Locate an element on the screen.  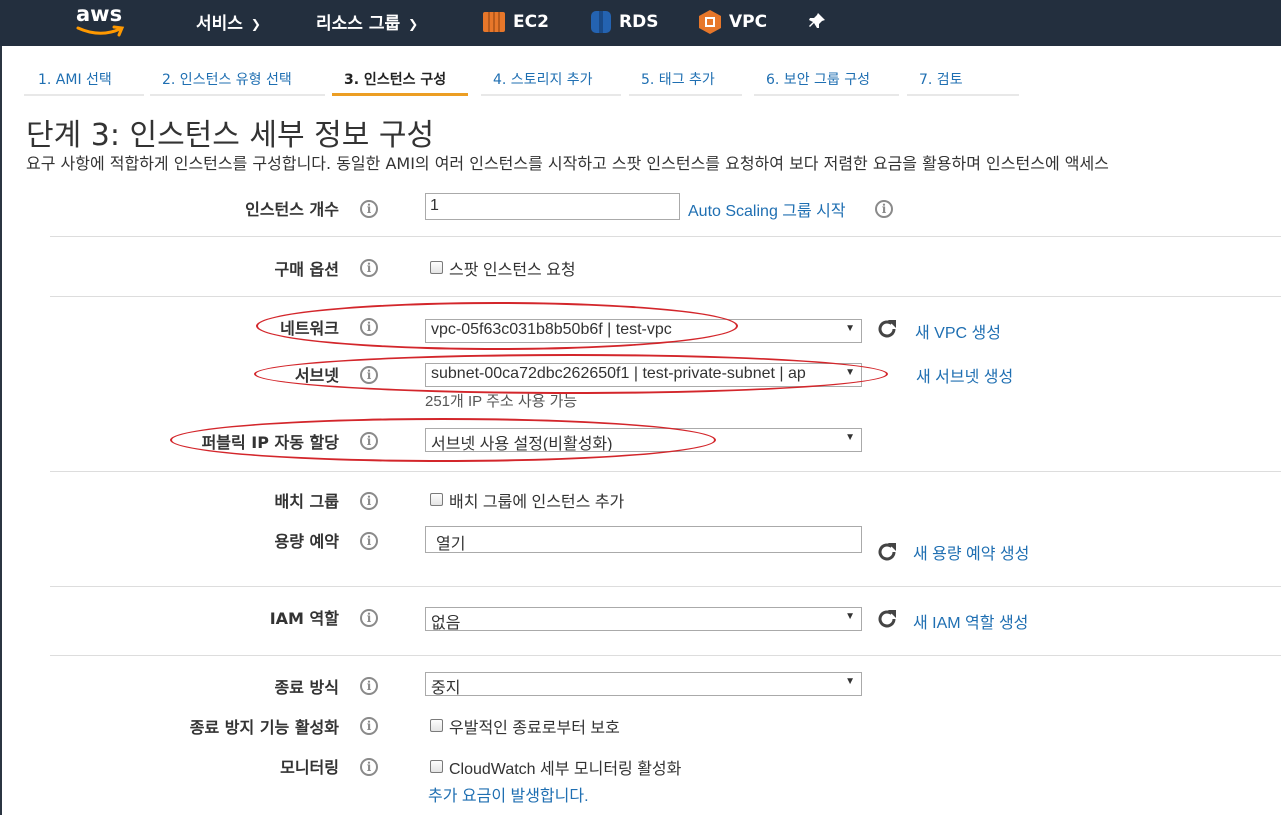
vpc-shortcut: VPC is located at coordinates (733, 22).